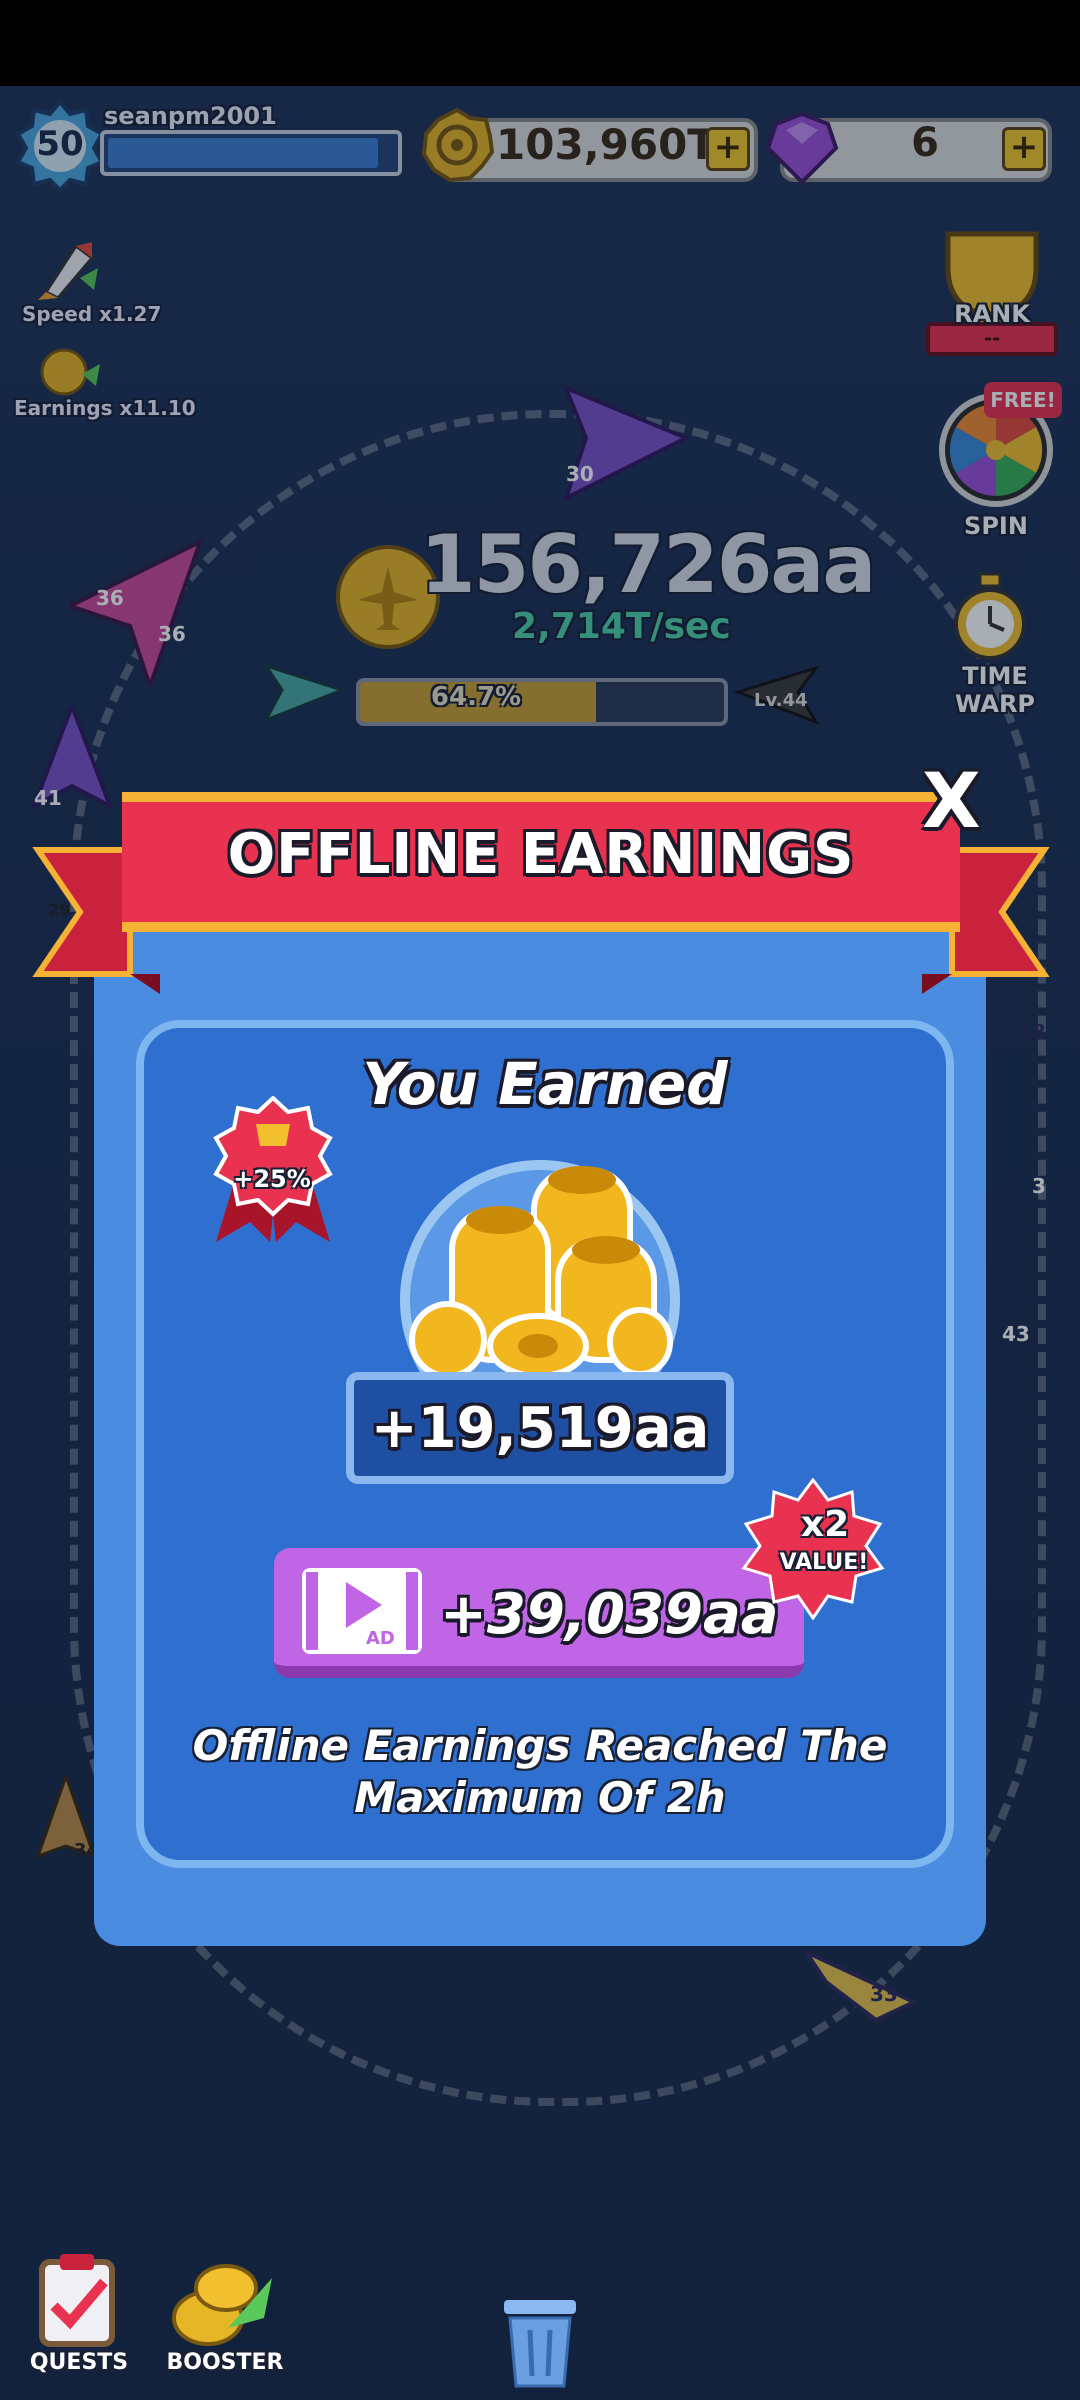  I want to click on coin-stack-icon, so click(541, 1272).